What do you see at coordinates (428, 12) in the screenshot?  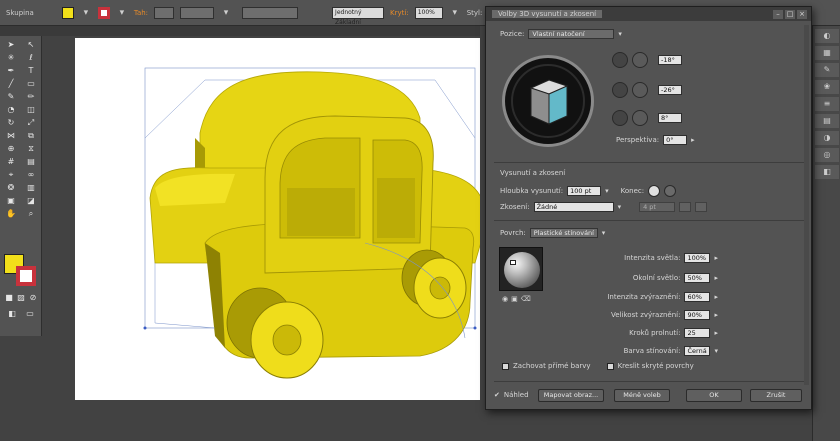 I see `opacity-field: 100%` at bounding box center [428, 12].